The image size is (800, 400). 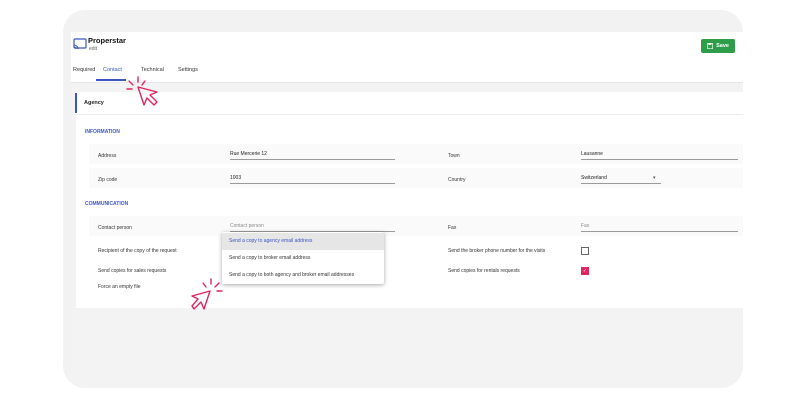 I want to click on dropdown-option-agency: Send a copy to agency email address, so click(x=303, y=241).